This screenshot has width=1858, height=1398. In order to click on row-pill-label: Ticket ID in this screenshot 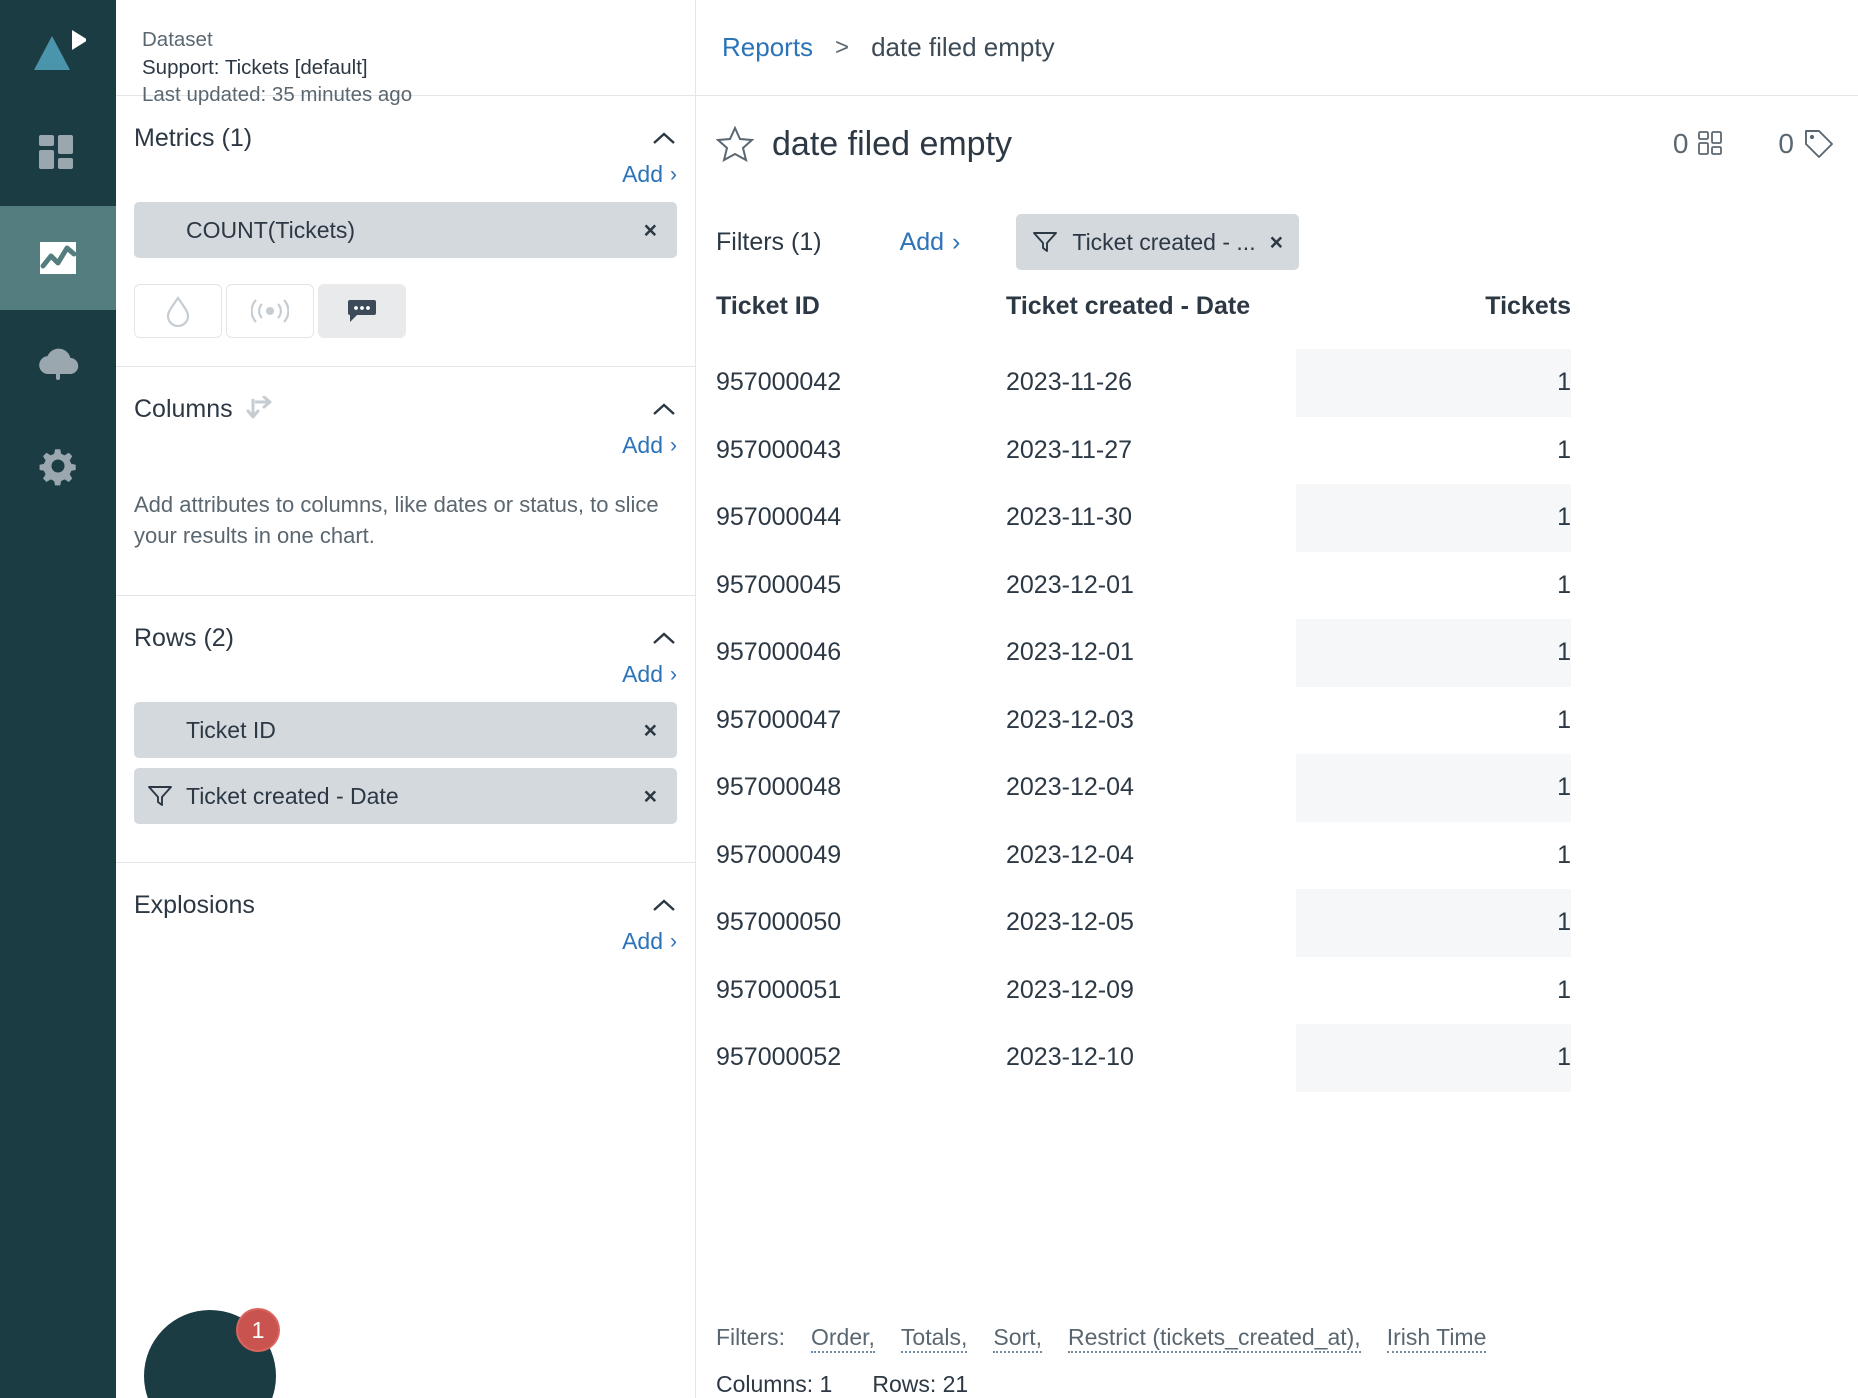, I will do `click(231, 729)`.